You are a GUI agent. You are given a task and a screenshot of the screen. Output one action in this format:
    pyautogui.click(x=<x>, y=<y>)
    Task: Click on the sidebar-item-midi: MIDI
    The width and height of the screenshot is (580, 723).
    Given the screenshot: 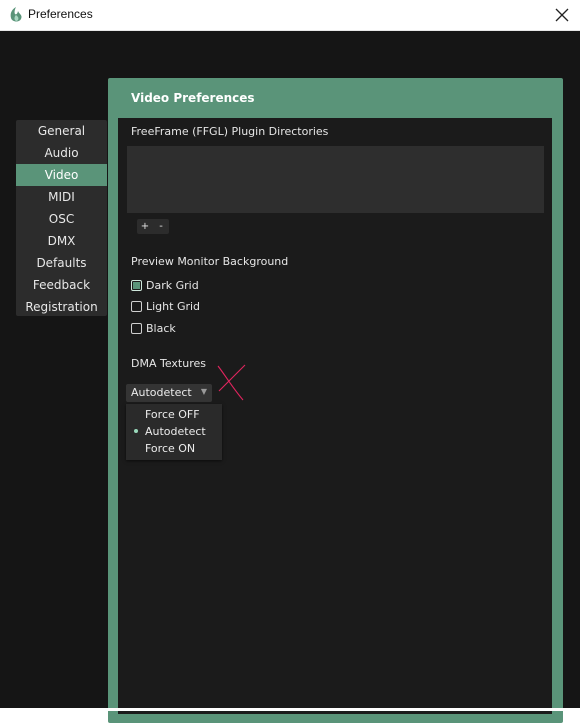 What is the action you would take?
    pyautogui.click(x=61, y=197)
    